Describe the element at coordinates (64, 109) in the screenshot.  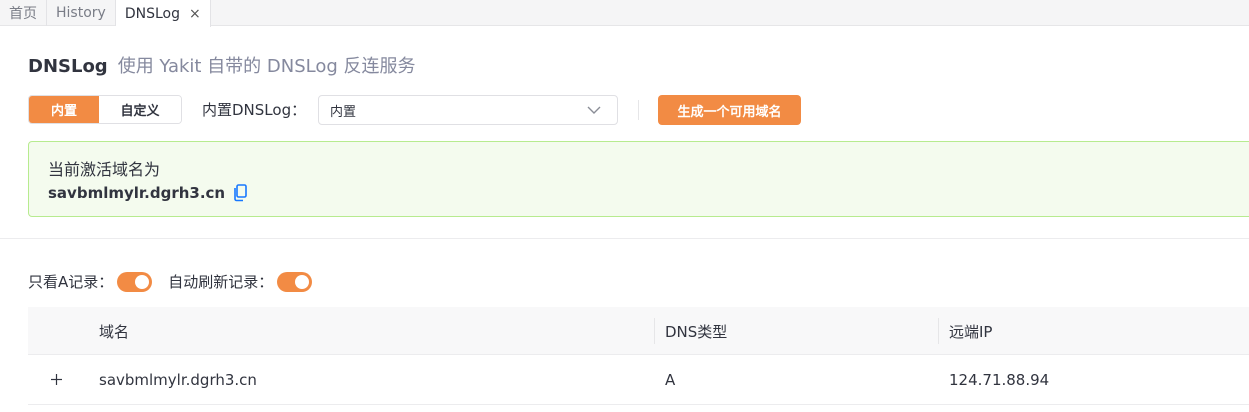
I see `mode-builtin-button: 内置` at that location.